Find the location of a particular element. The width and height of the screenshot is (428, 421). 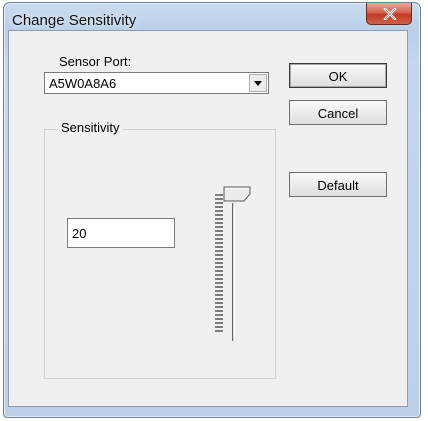

sensitivity-group-label: Sensitivity is located at coordinates (90, 127).